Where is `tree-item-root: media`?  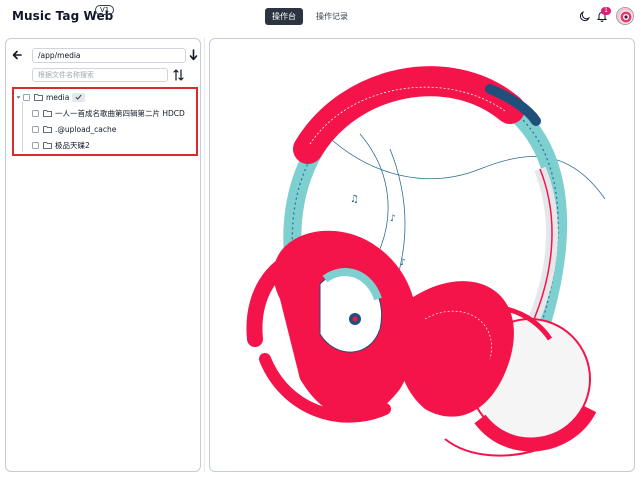 tree-item-root: media is located at coordinates (51, 97).